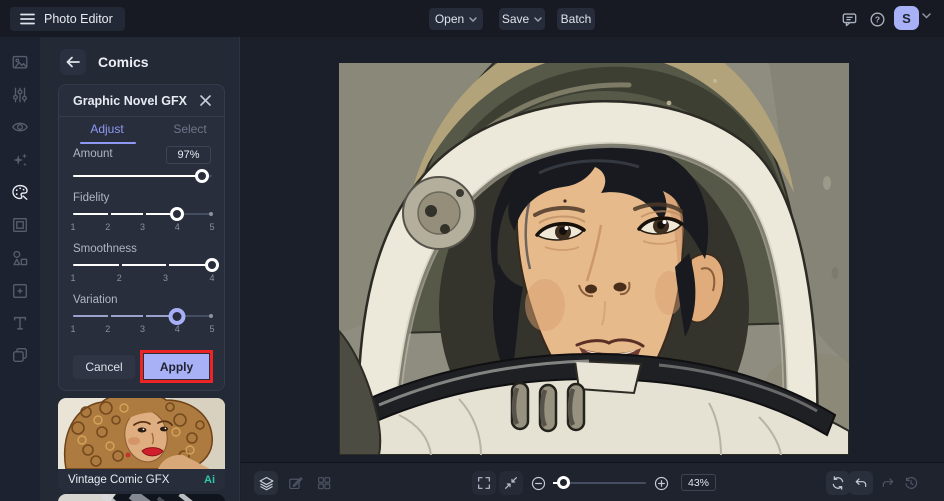 This screenshot has width=944, height=501. I want to click on sidebar-item-graphics, so click(20, 258).